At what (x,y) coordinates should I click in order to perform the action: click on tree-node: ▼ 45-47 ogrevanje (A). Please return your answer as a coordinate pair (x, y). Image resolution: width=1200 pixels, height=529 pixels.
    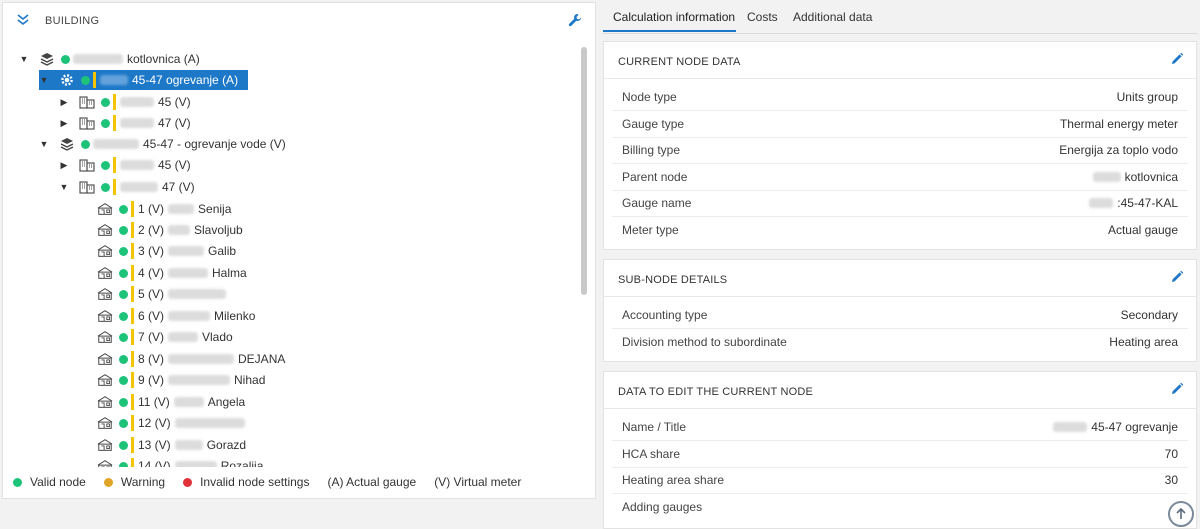
    Looking at the image, I should click on (144, 80).